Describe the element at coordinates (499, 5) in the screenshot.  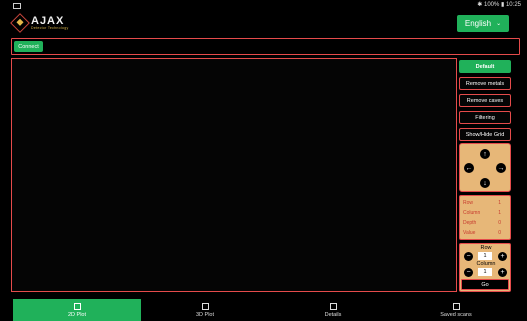
I see `status-indicators: ✱ 100% ▮ 10:25` at that location.